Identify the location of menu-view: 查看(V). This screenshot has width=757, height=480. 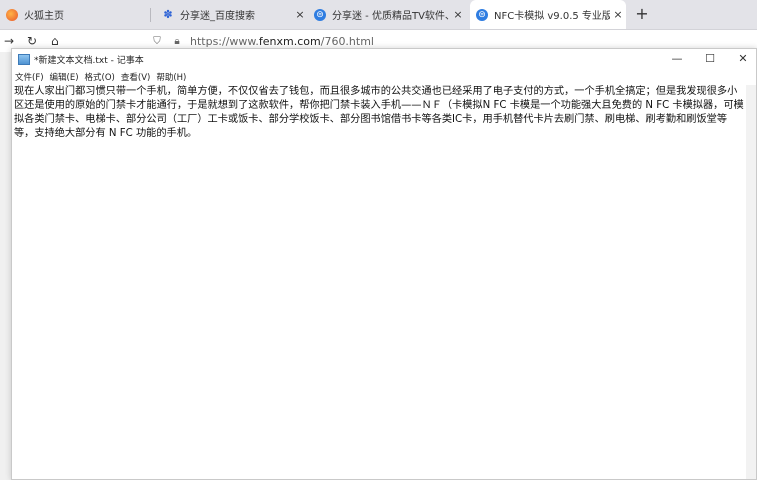
(135, 77).